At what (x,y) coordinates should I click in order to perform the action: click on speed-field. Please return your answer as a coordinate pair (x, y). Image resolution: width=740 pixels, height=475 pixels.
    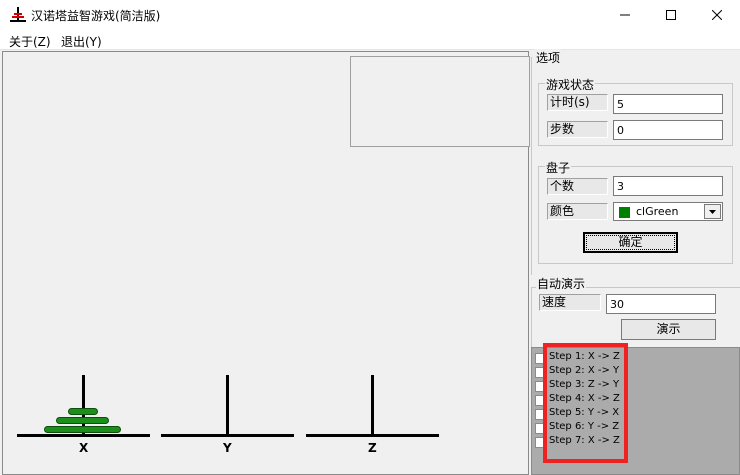
    Looking at the image, I should click on (661, 304).